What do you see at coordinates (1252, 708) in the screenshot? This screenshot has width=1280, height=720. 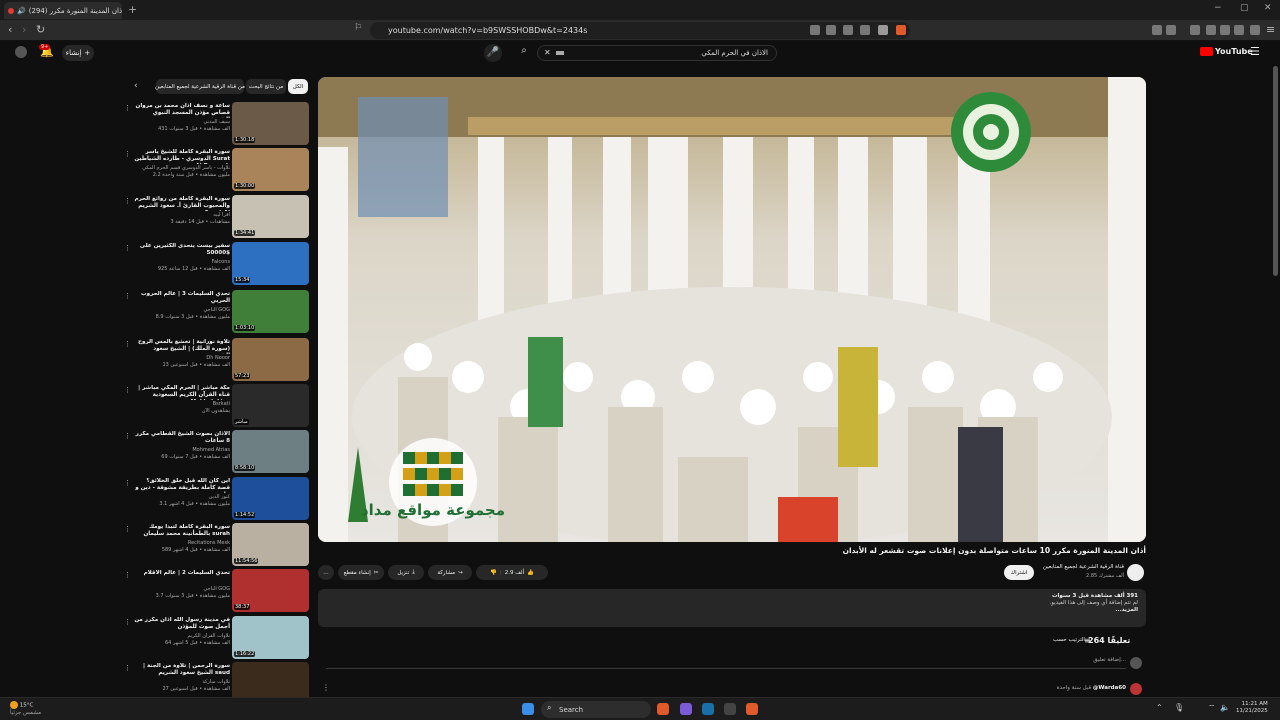 I see `system-clock: 11:21 AM 11/21/2025` at bounding box center [1252, 708].